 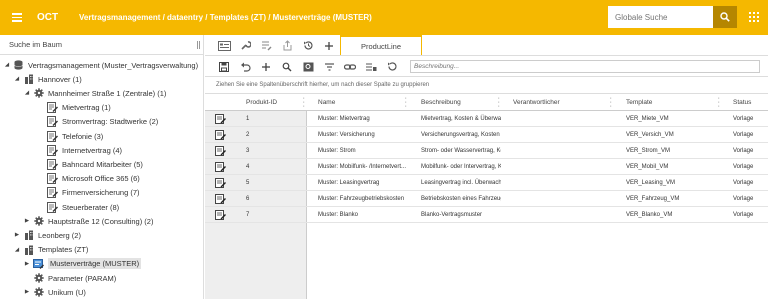 What do you see at coordinates (563, 183) in the screenshot?
I see `cell-owner` at bounding box center [563, 183].